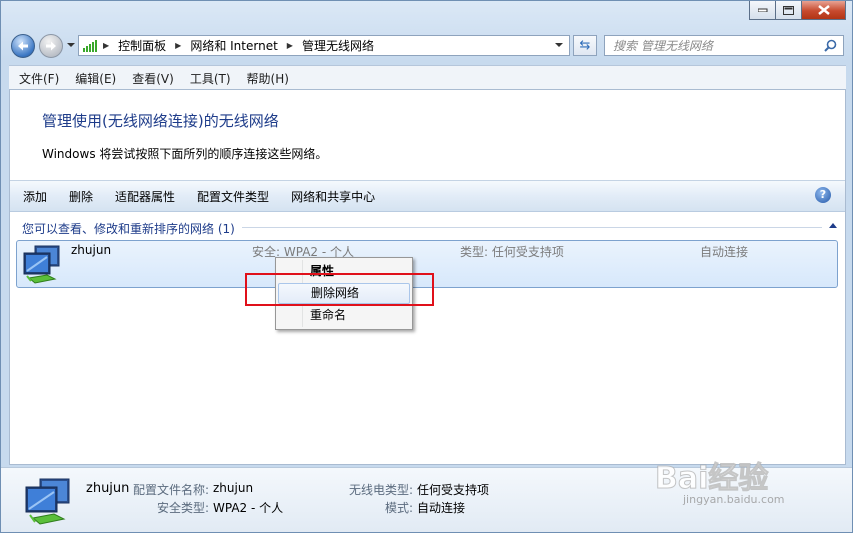 The image size is (853, 533). What do you see at coordinates (512, 252) in the screenshot?
I see `network-type: 类型: 任何受支持项` at bounding box center [512, 252].